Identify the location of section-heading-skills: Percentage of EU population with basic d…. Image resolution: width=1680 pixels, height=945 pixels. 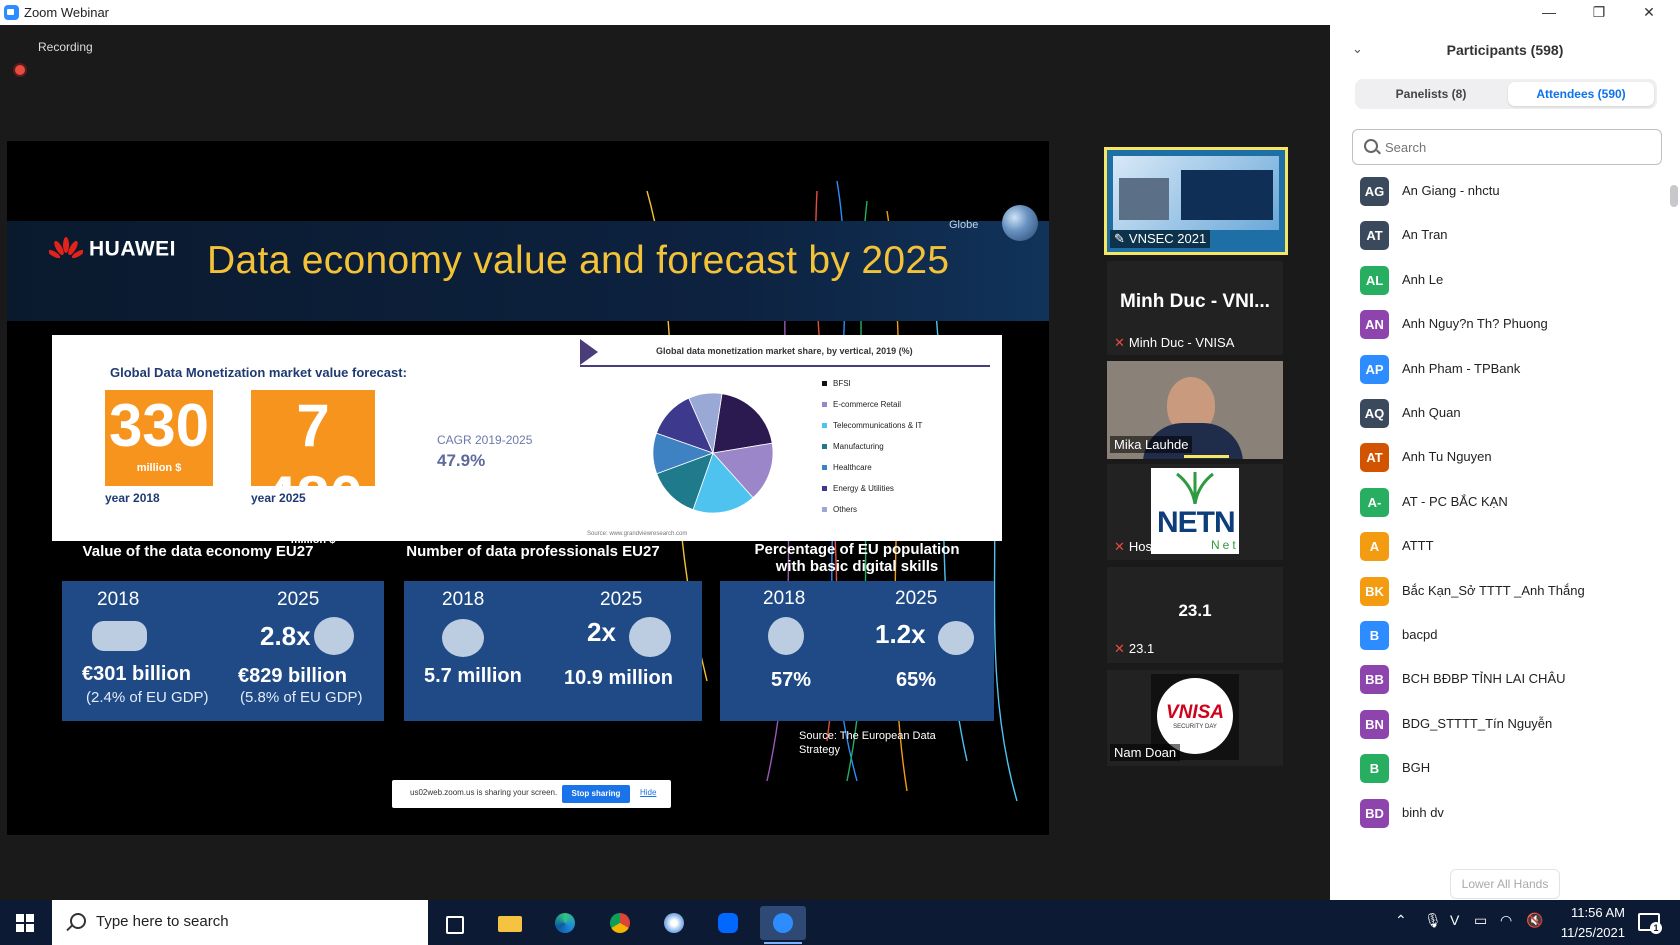
(857, 558).